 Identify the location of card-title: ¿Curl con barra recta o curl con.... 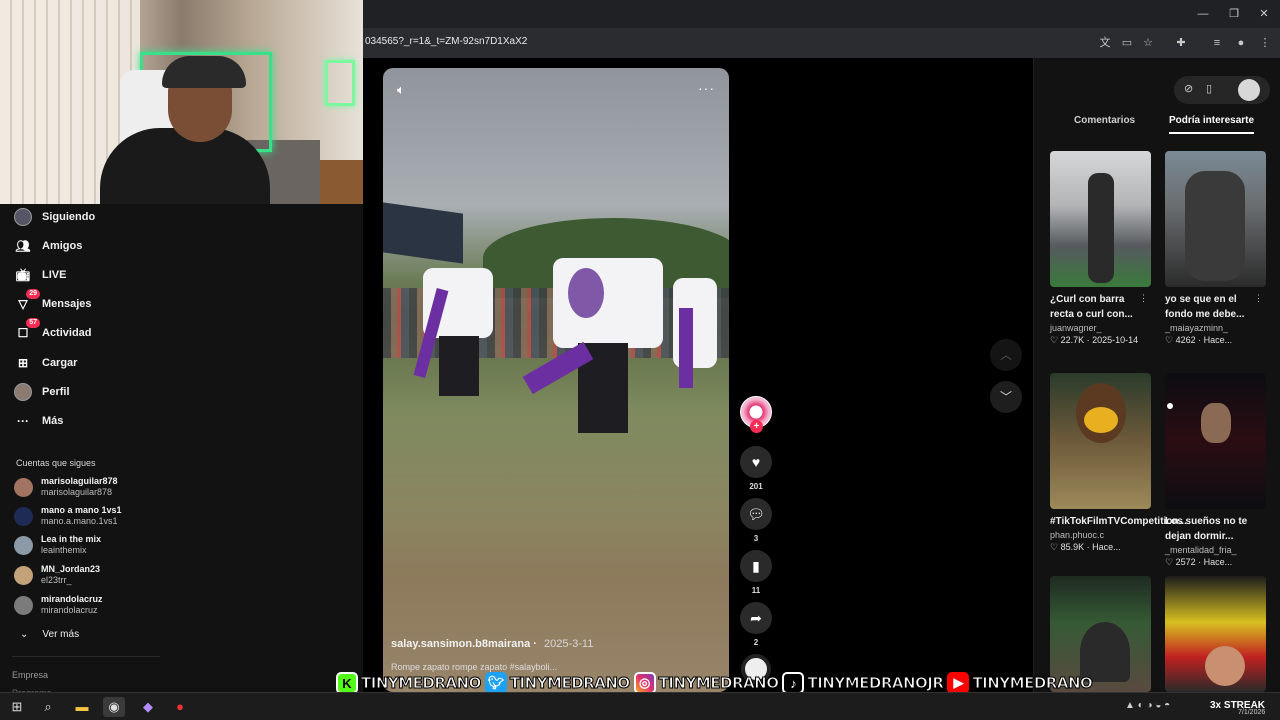
(1098, 307).